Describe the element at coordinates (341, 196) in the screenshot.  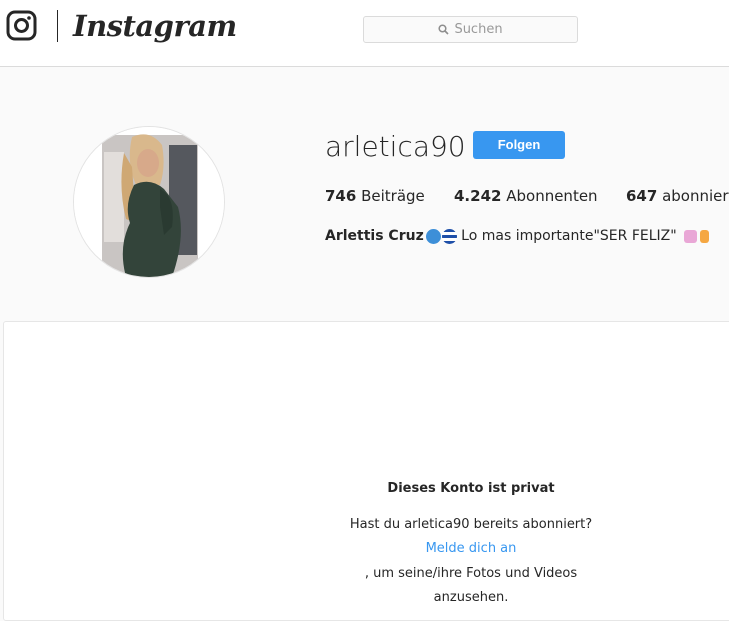
I see `stat-posts-count: 746` at that location.